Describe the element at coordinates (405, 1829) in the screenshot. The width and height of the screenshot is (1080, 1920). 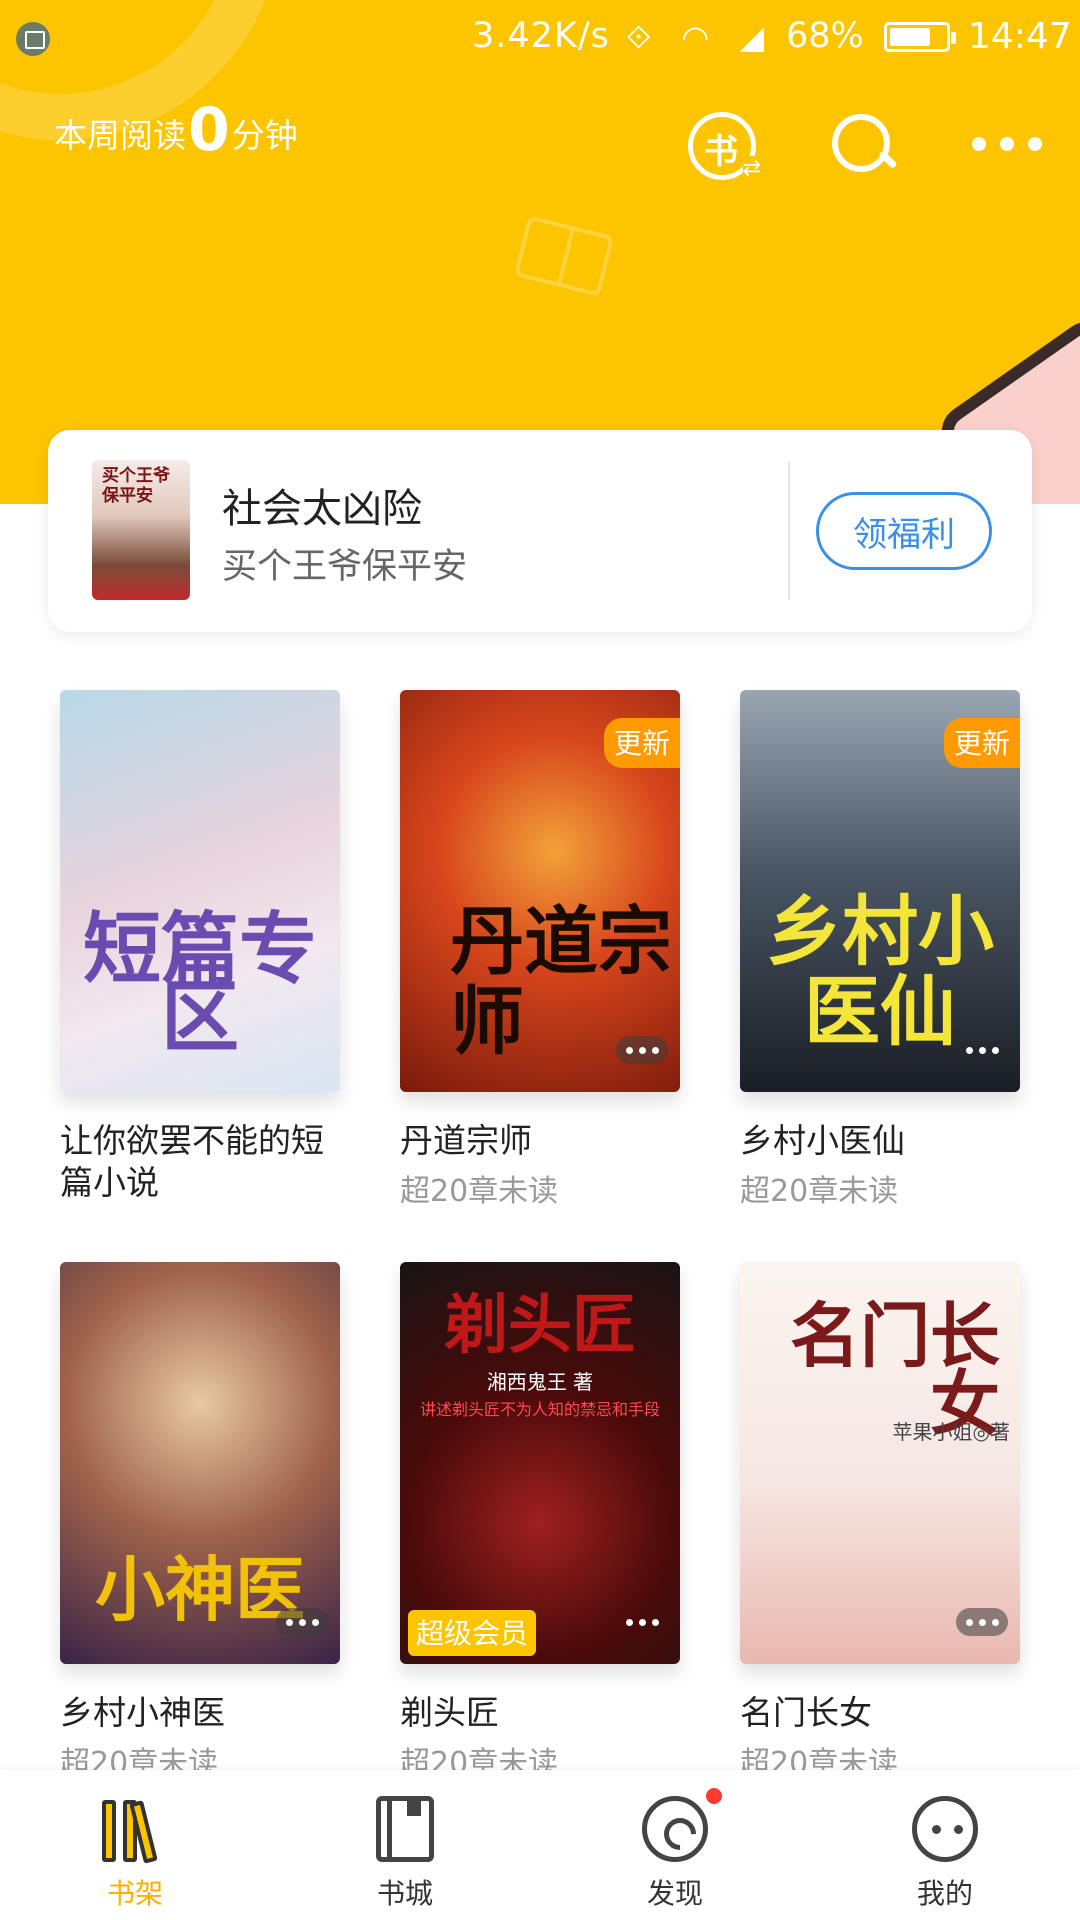
I see `book-store-icon` at that location.